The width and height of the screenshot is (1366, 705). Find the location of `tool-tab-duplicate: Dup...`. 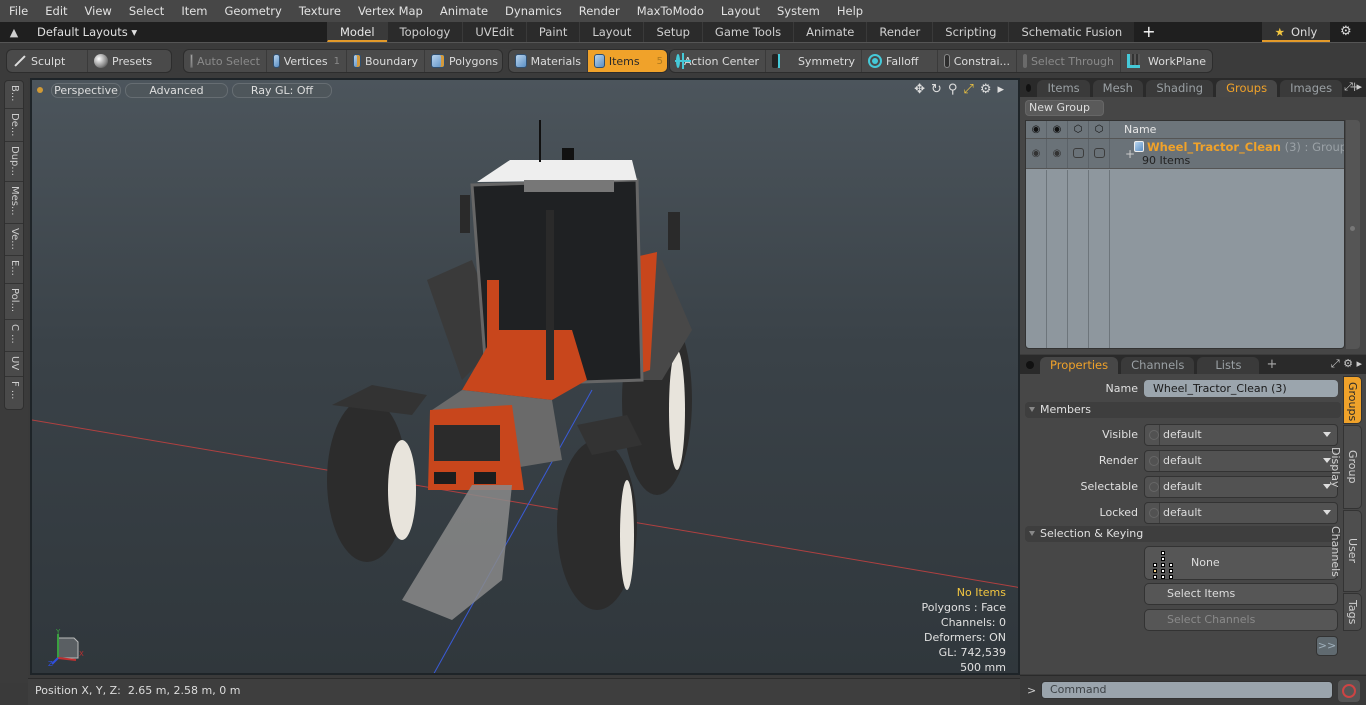

tool-tab-duplicate: Dup... is located at coordinates (14, 162).